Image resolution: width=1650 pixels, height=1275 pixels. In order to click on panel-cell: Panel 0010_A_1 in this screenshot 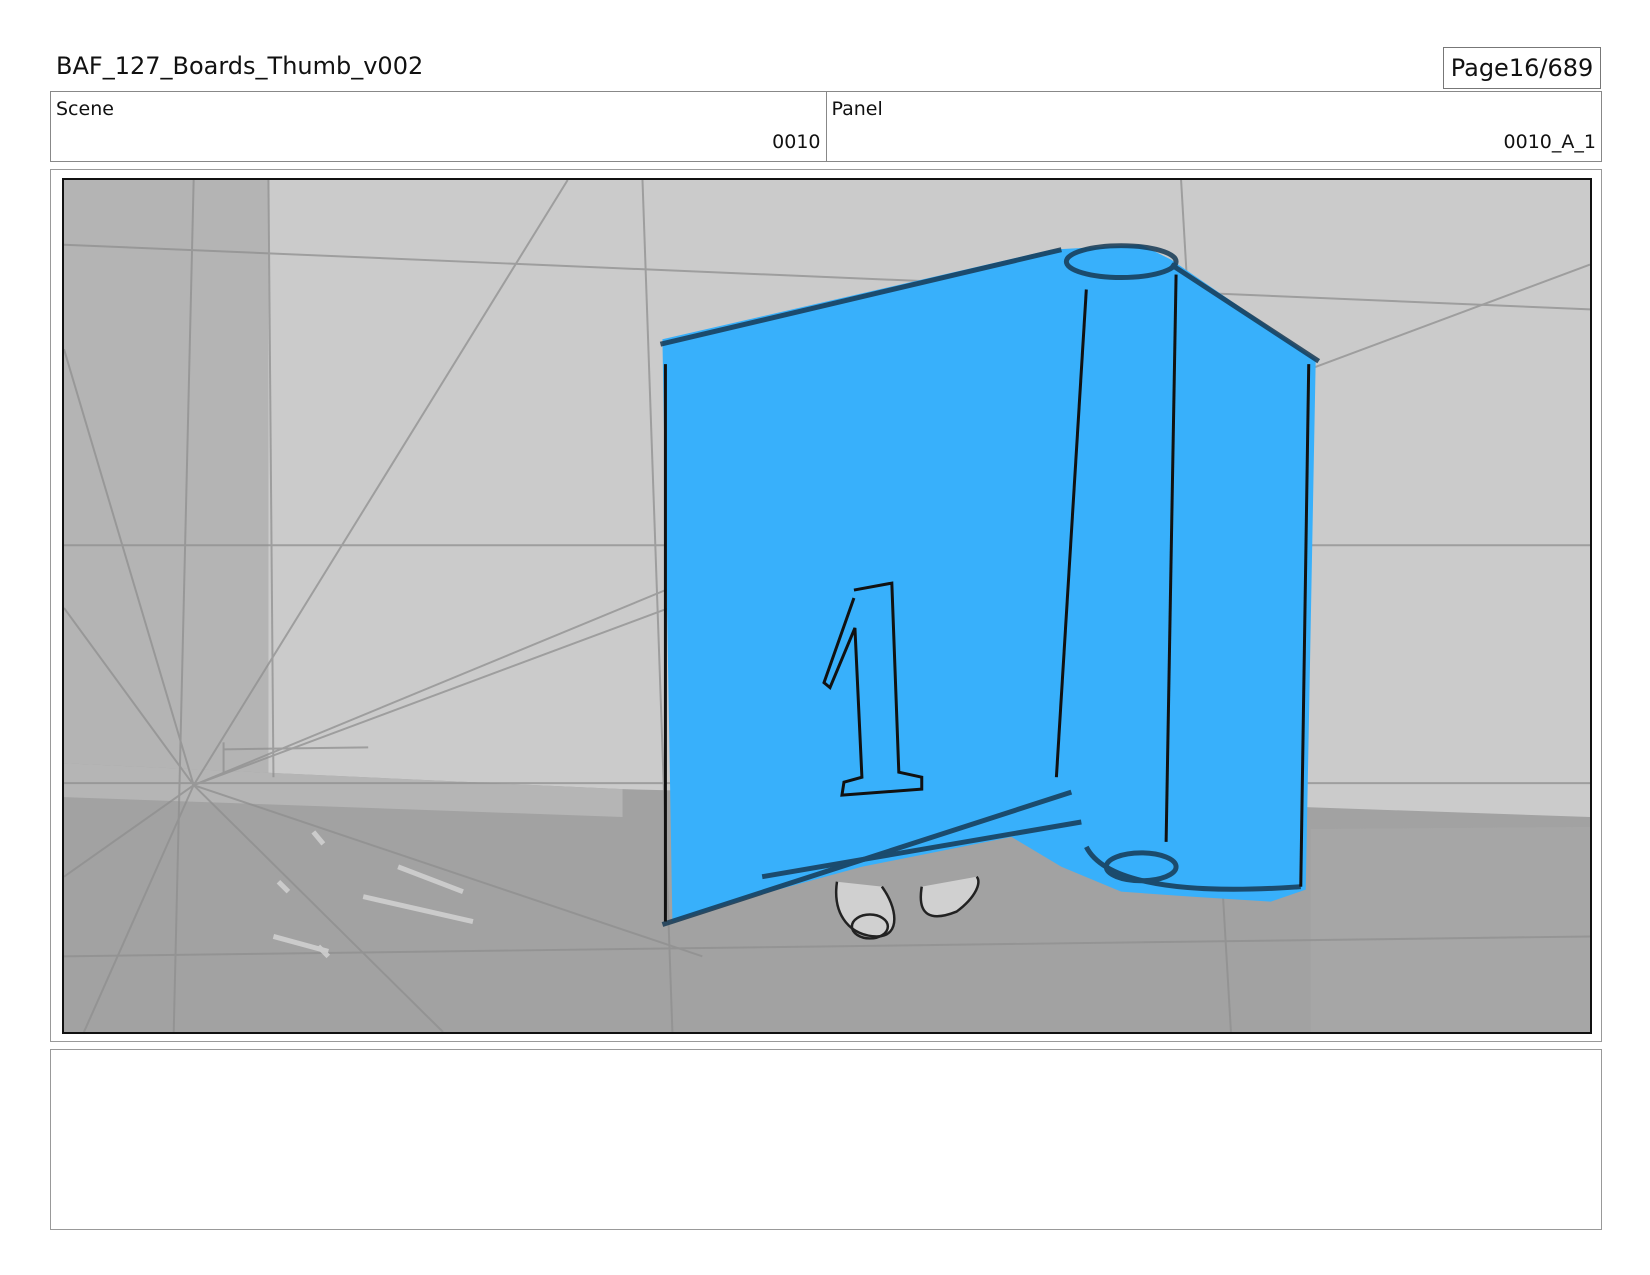, I will do `click(1213, 126)`.